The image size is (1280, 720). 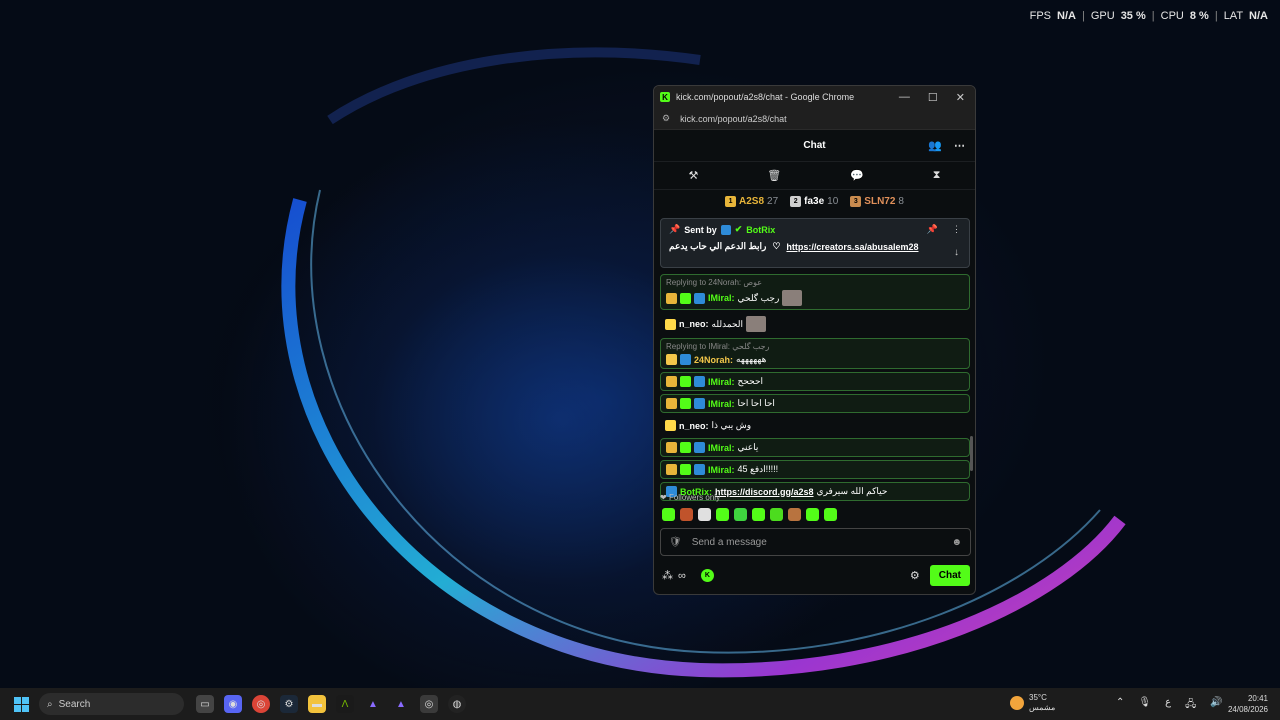 What do you see at coordinates (816, 575) in the screenshot?
I see `chat-footer: ⁂ ∞ K ⚙ Chat` at bounding box center [816, 575].